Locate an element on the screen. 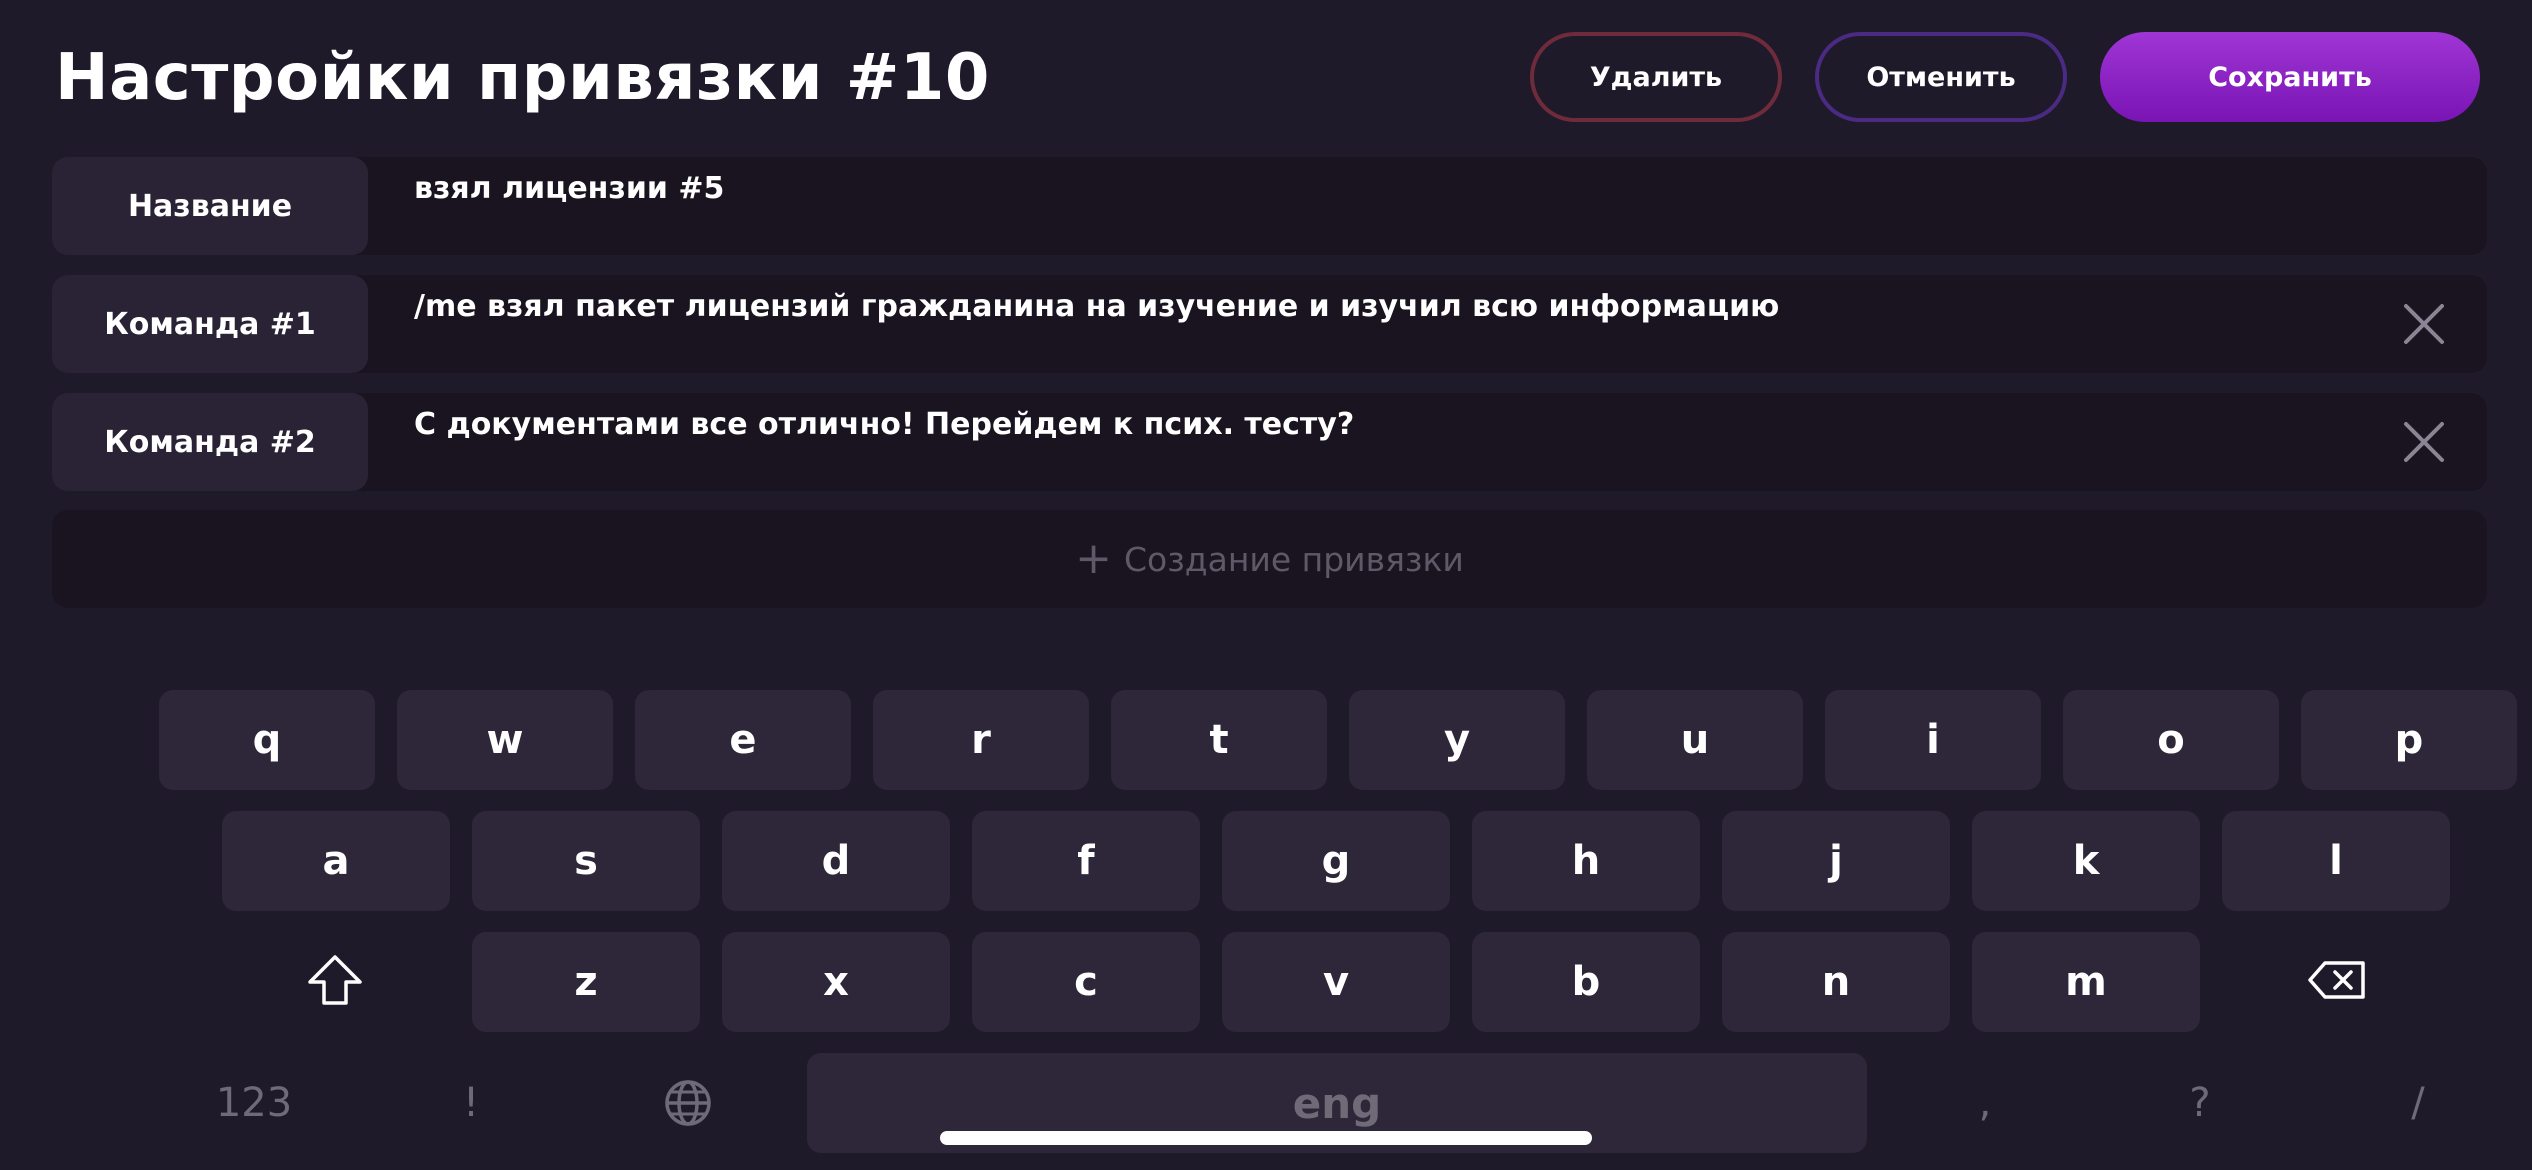  key-w: w is located at coordinates (505, 740).